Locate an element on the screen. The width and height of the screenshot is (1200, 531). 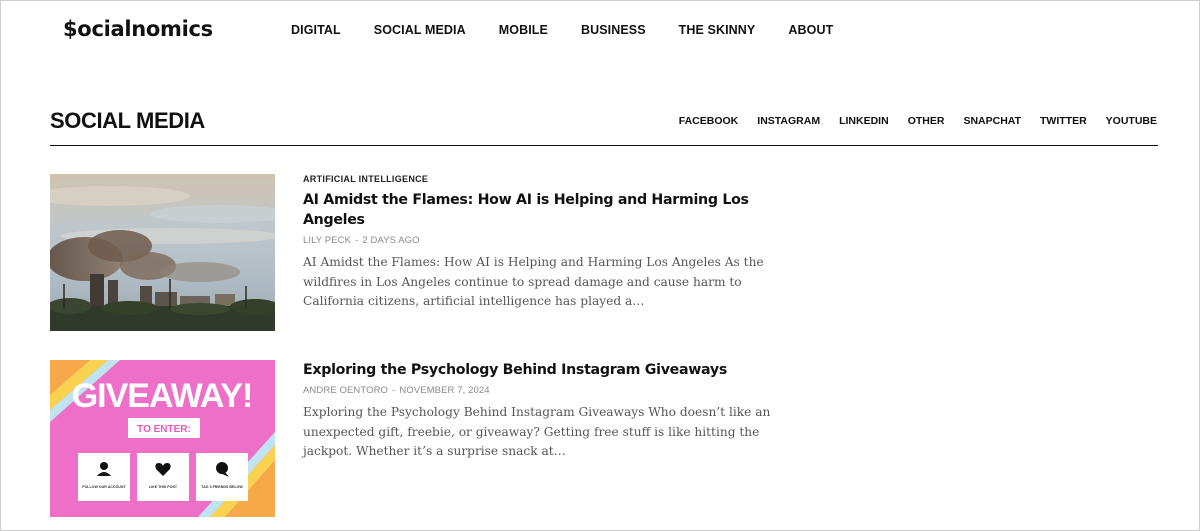
giveaway-step-follow: FOLLOW OUR ACCOUNT is located at coordinates (104, 487).